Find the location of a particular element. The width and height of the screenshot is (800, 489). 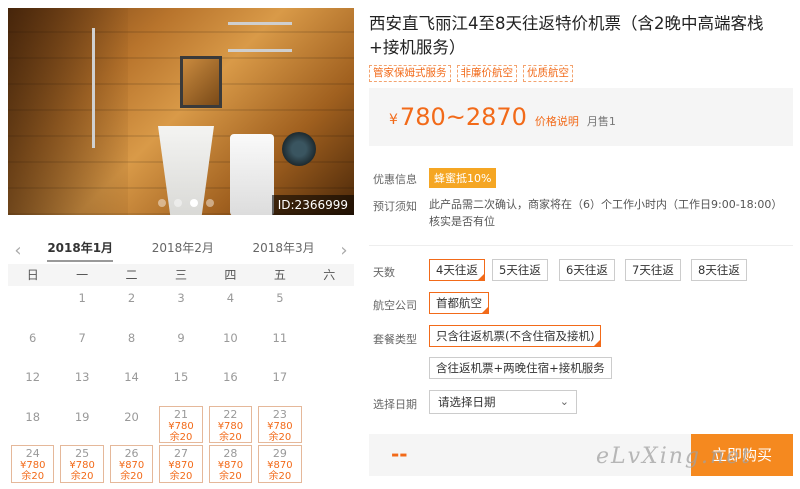

calendar-day-available: 23 ¥780 余20 is located at coordinates (280, 424).